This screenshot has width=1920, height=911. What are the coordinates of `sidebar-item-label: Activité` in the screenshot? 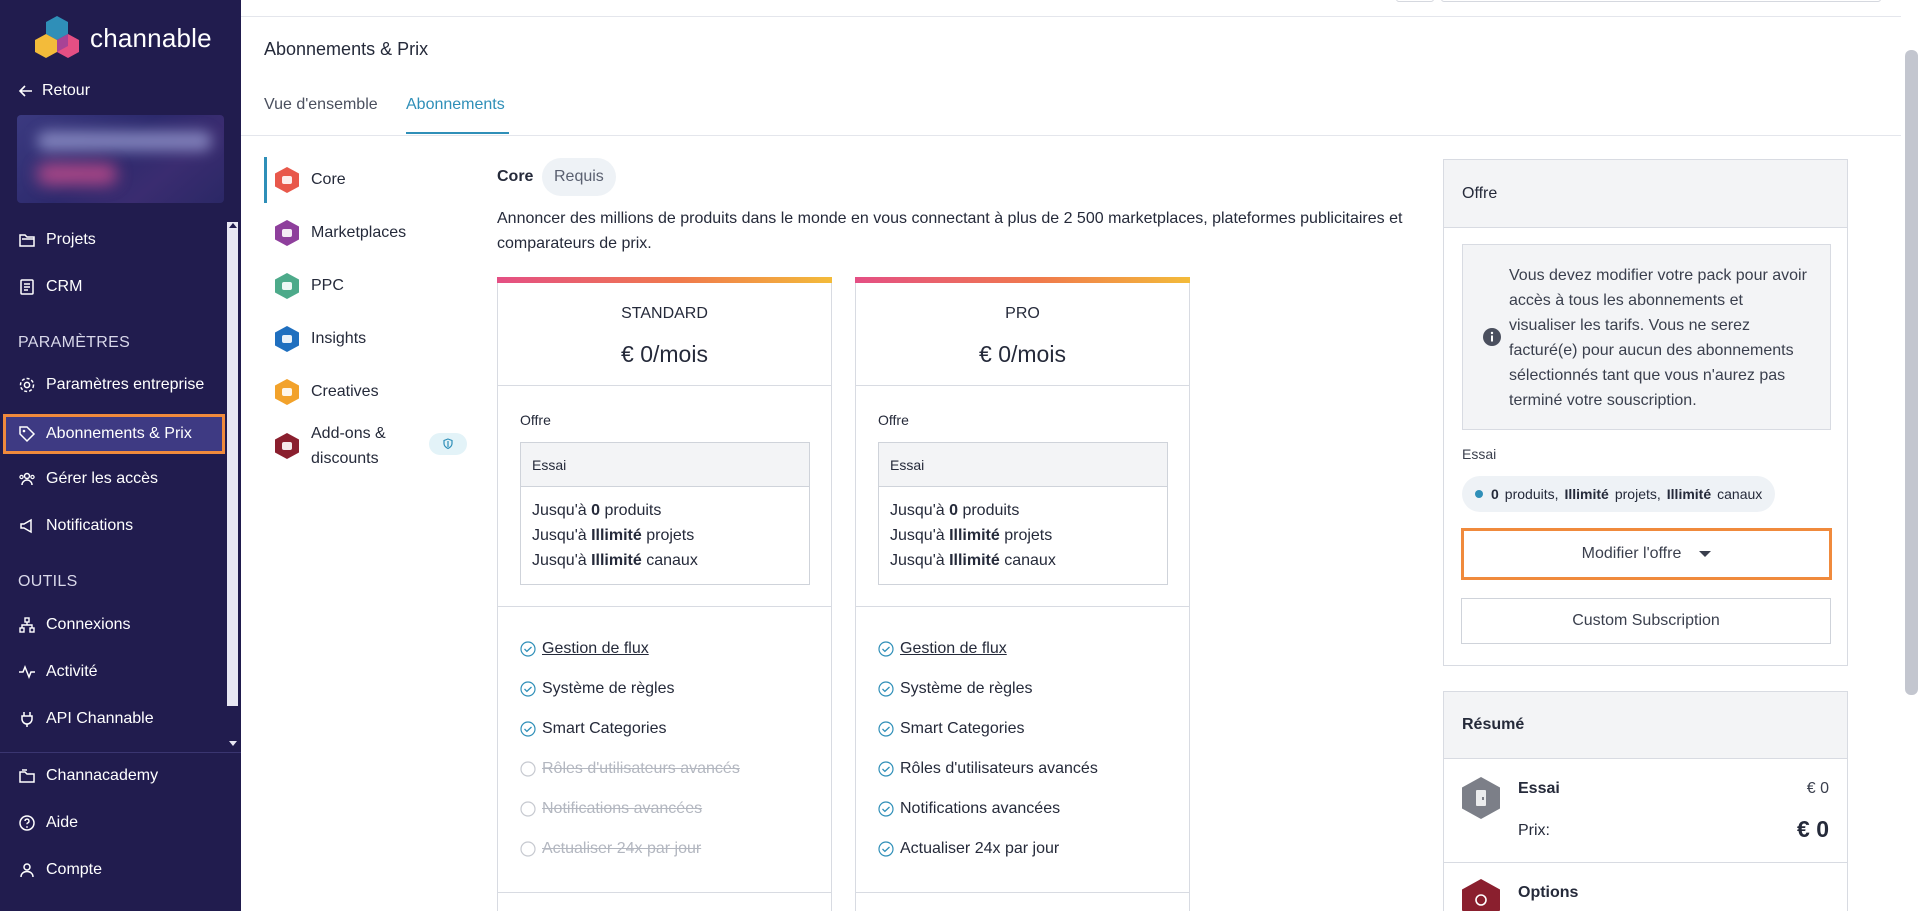 It's located at (72, 671).